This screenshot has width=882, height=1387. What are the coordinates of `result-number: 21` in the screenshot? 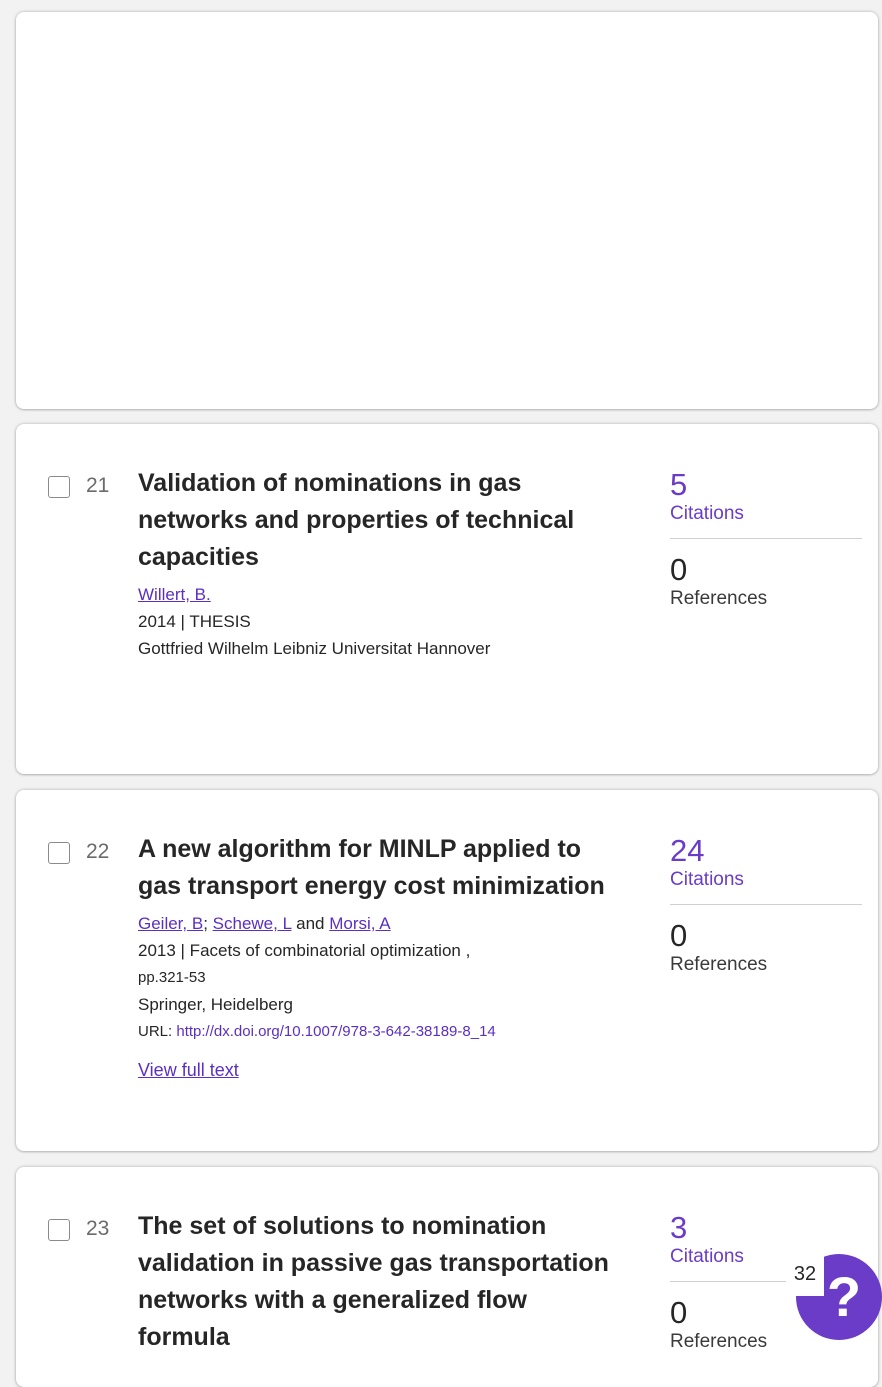 It's located at (98, 485).